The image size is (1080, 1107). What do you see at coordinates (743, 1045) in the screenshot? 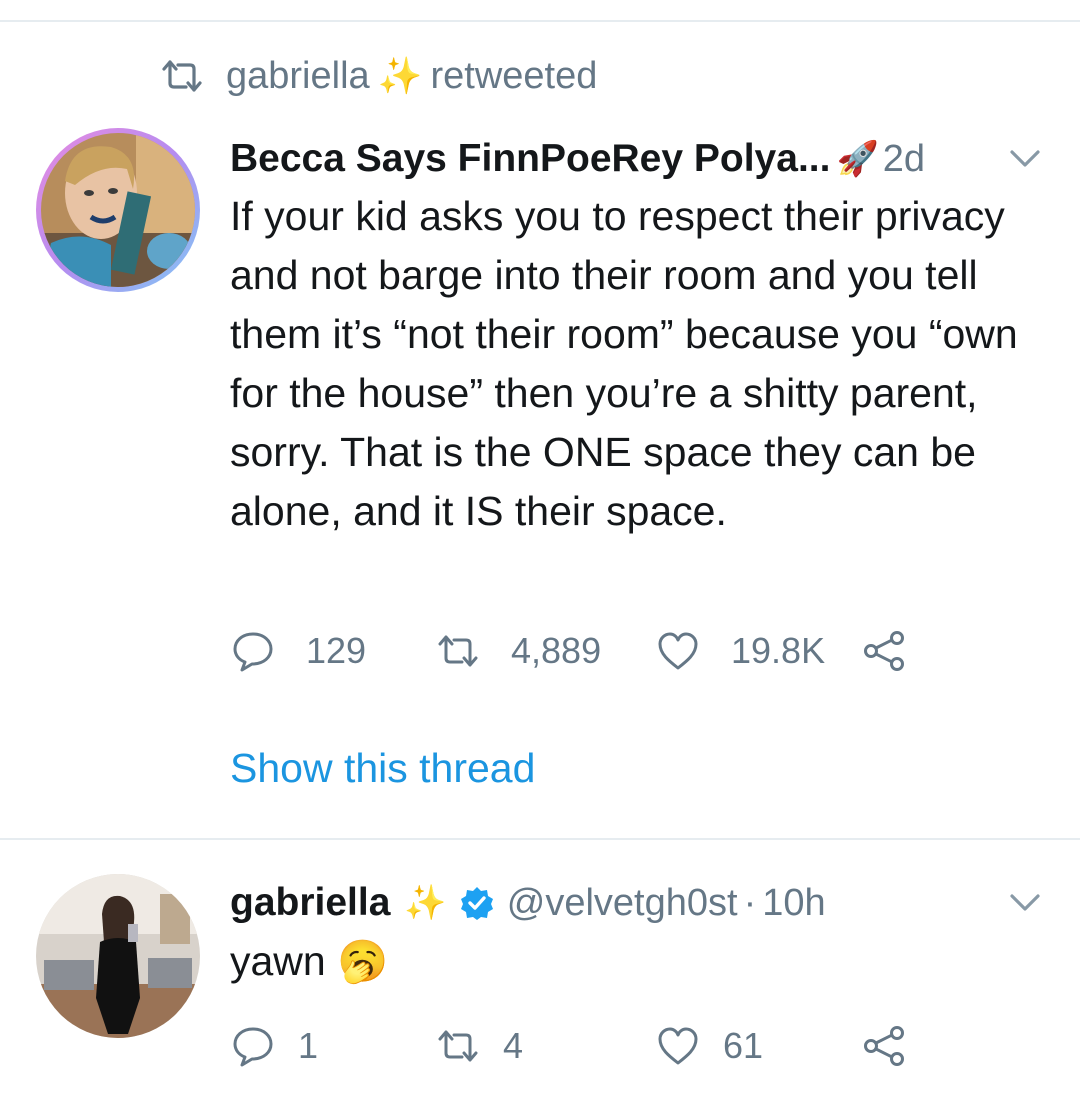
I see `like-count: 61` at bounding box center [743, 1045].